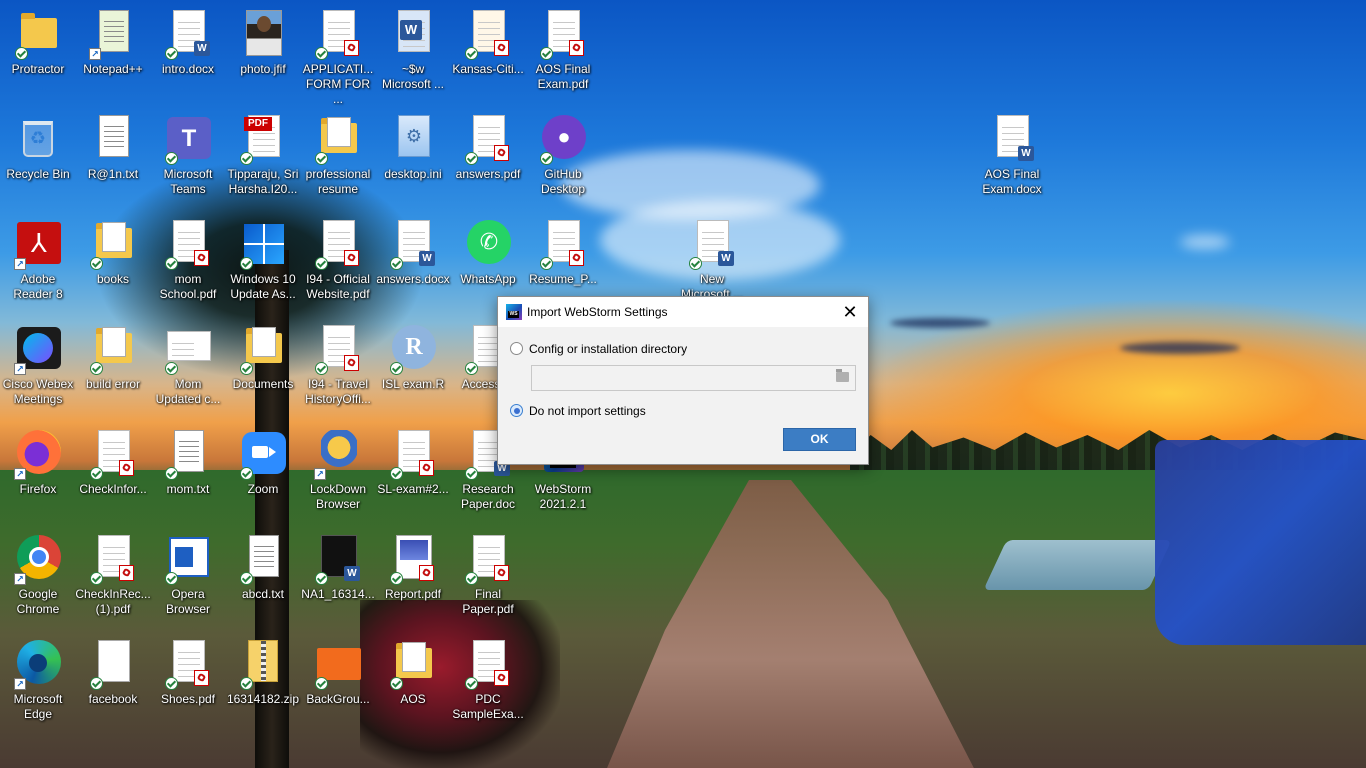 The image size is (1366, 768). I want to click on desktop-icon-zip-archive: 16314182.zip, so click(263, 684).